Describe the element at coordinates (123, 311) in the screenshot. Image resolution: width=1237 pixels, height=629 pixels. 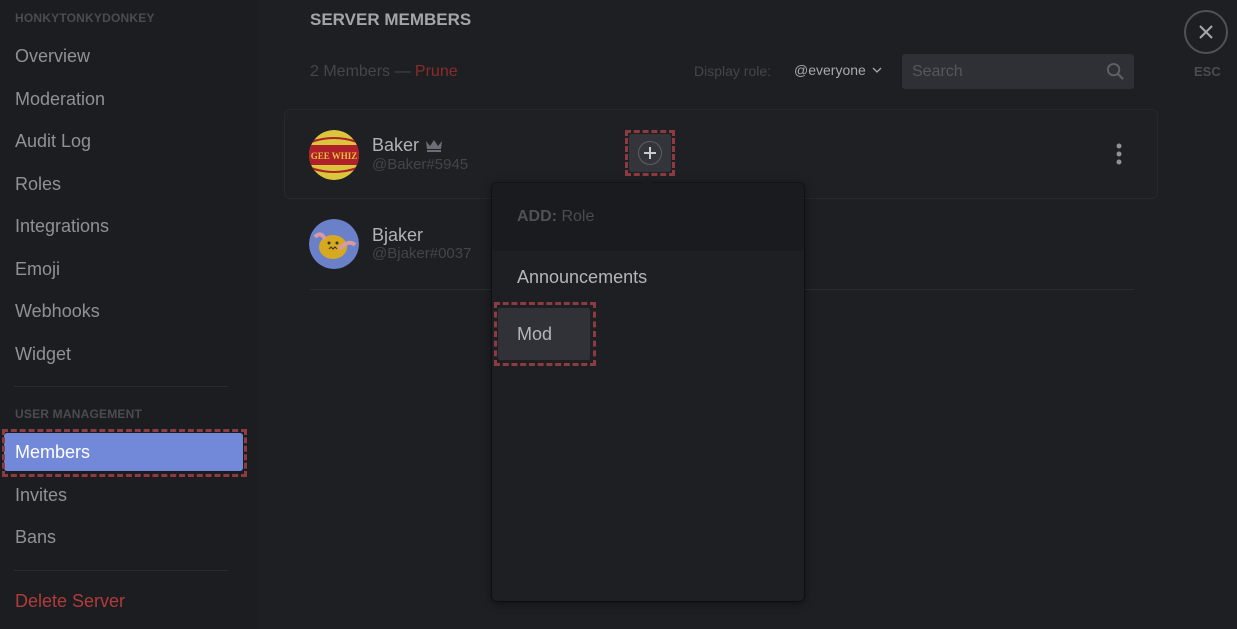
I see `sidebar-item-webhooks: Webhooks` at that location.